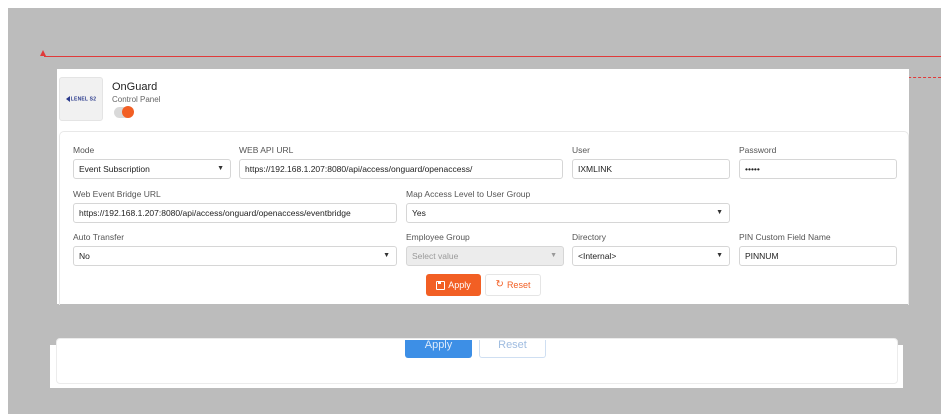 The image size is (941, 414). I want to click on logo-mark-icon, so click(67, 98).